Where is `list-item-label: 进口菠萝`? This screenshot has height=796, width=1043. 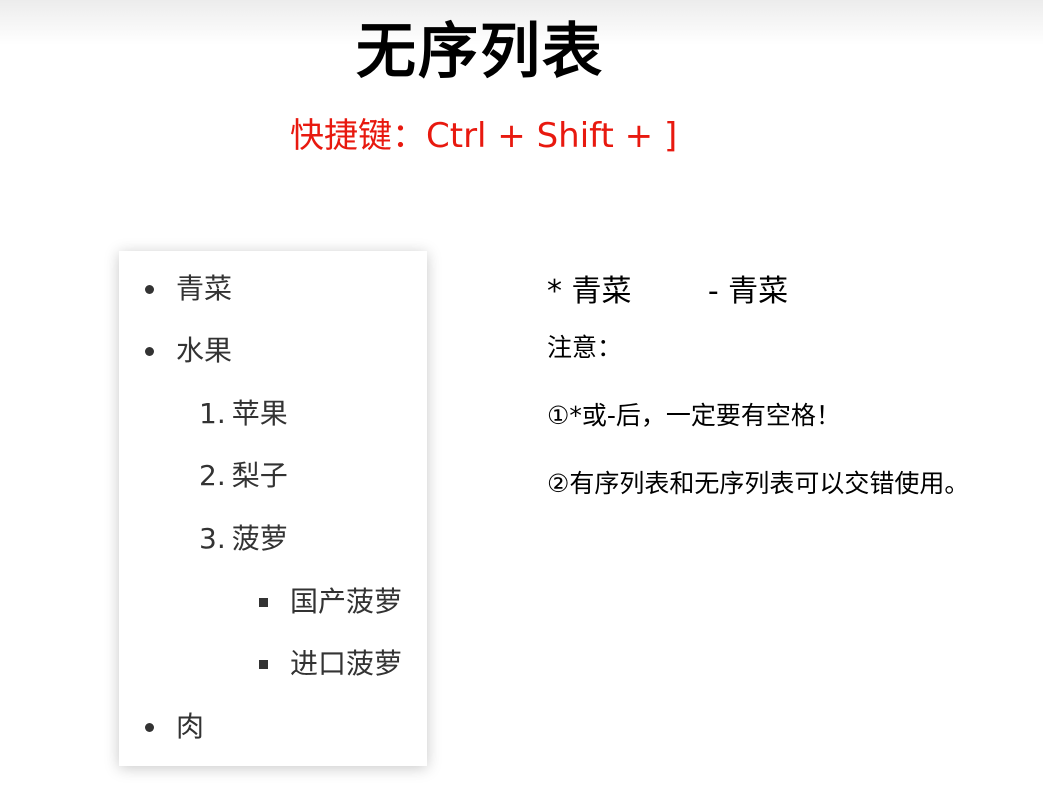 list-item-label: 进口菠萝 is located at coordinates (346, 663).